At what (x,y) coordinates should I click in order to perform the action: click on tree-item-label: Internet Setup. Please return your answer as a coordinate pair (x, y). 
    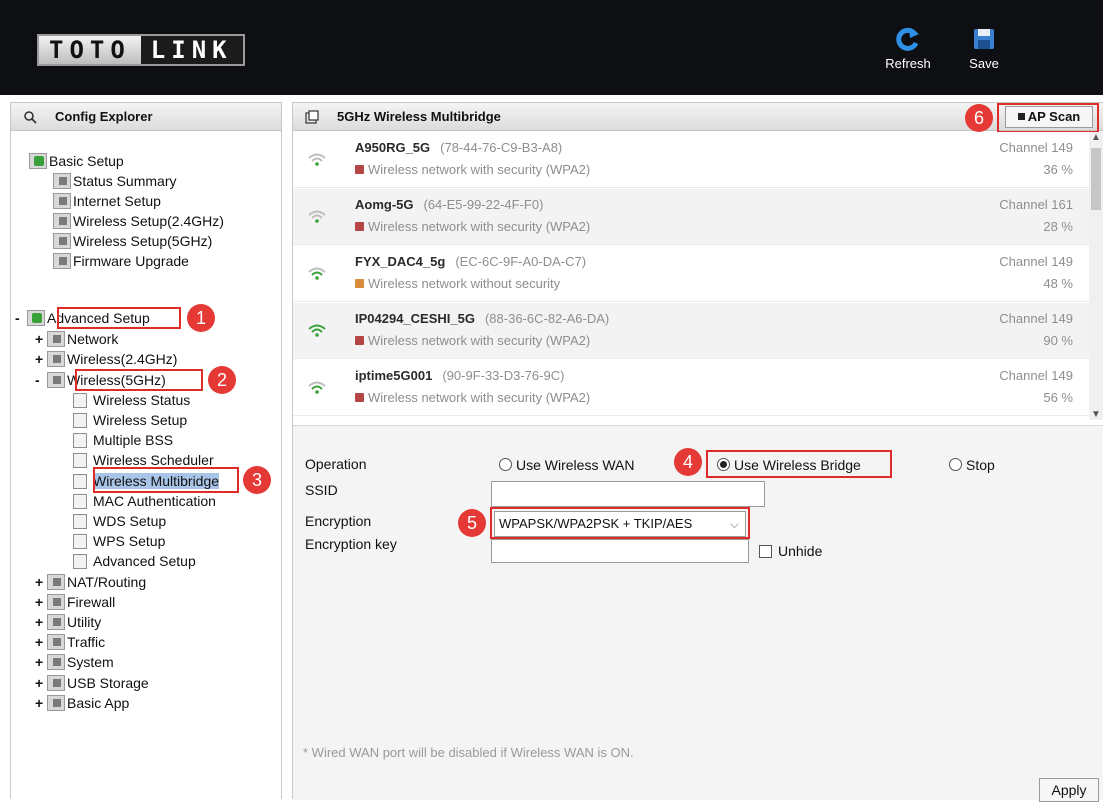
    Looking at the image, I should click on (117, 201).